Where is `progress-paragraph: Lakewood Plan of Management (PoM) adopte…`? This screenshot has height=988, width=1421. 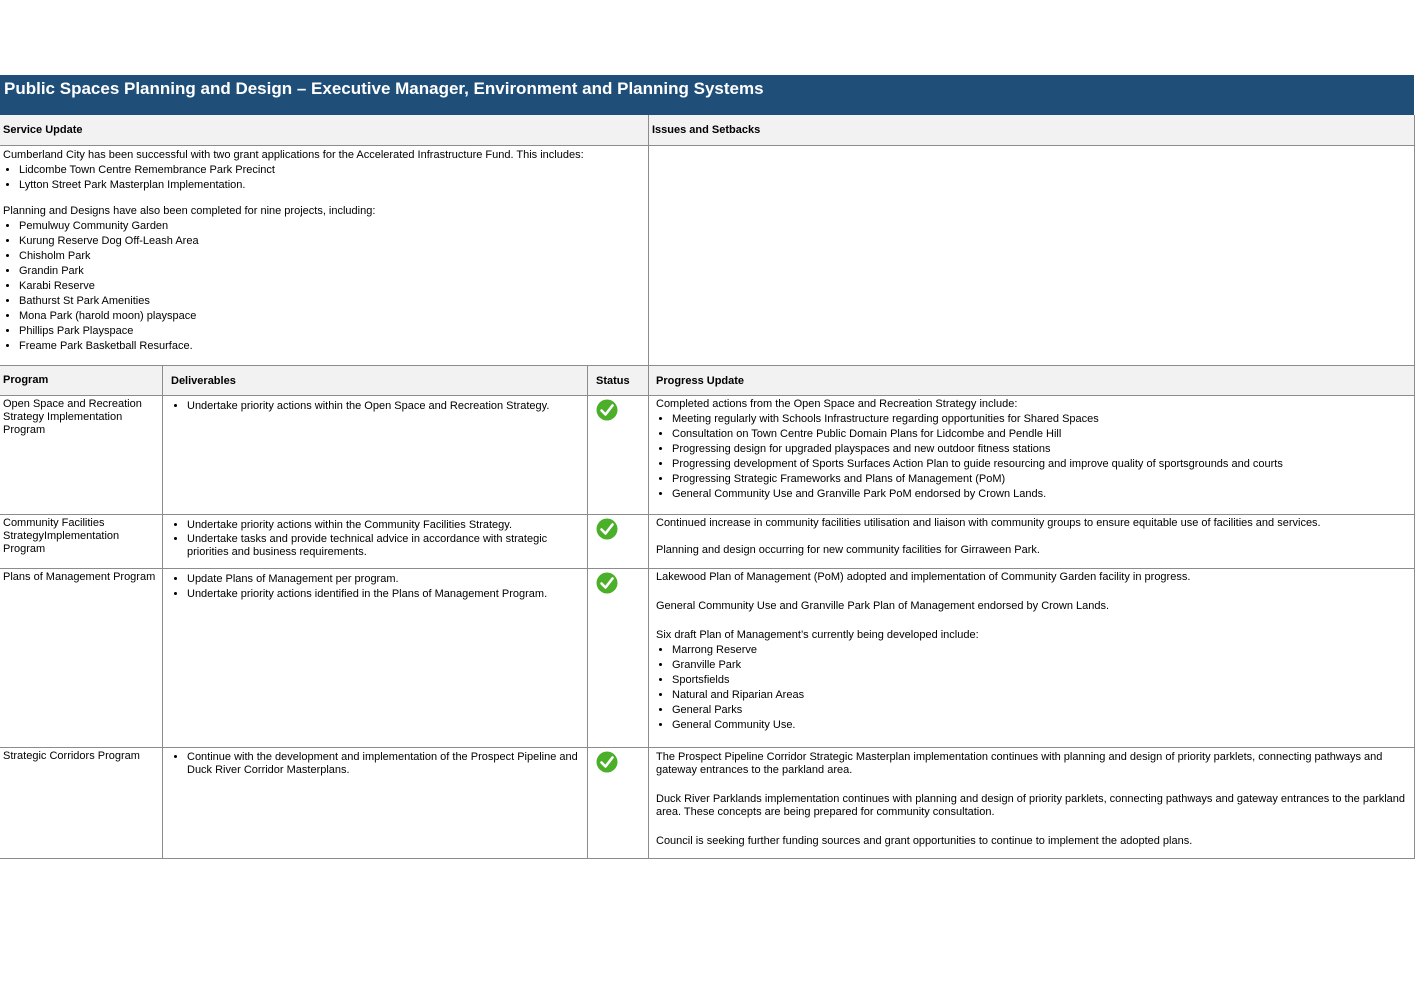 progress-paragraph: Lakewood Plan of Management (PoM) adopte… is located at coordinates (923, 577).